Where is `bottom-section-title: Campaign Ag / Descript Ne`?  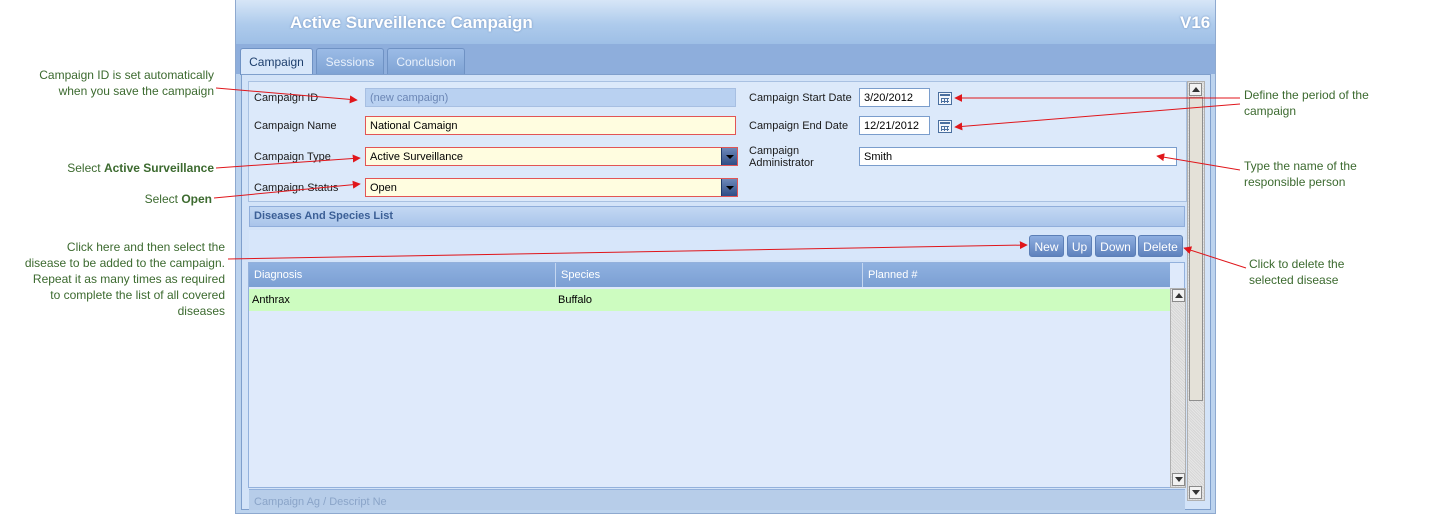
bottom-section-title: Campaign Ag / Descript Ne is located at coordinates (320, 502).